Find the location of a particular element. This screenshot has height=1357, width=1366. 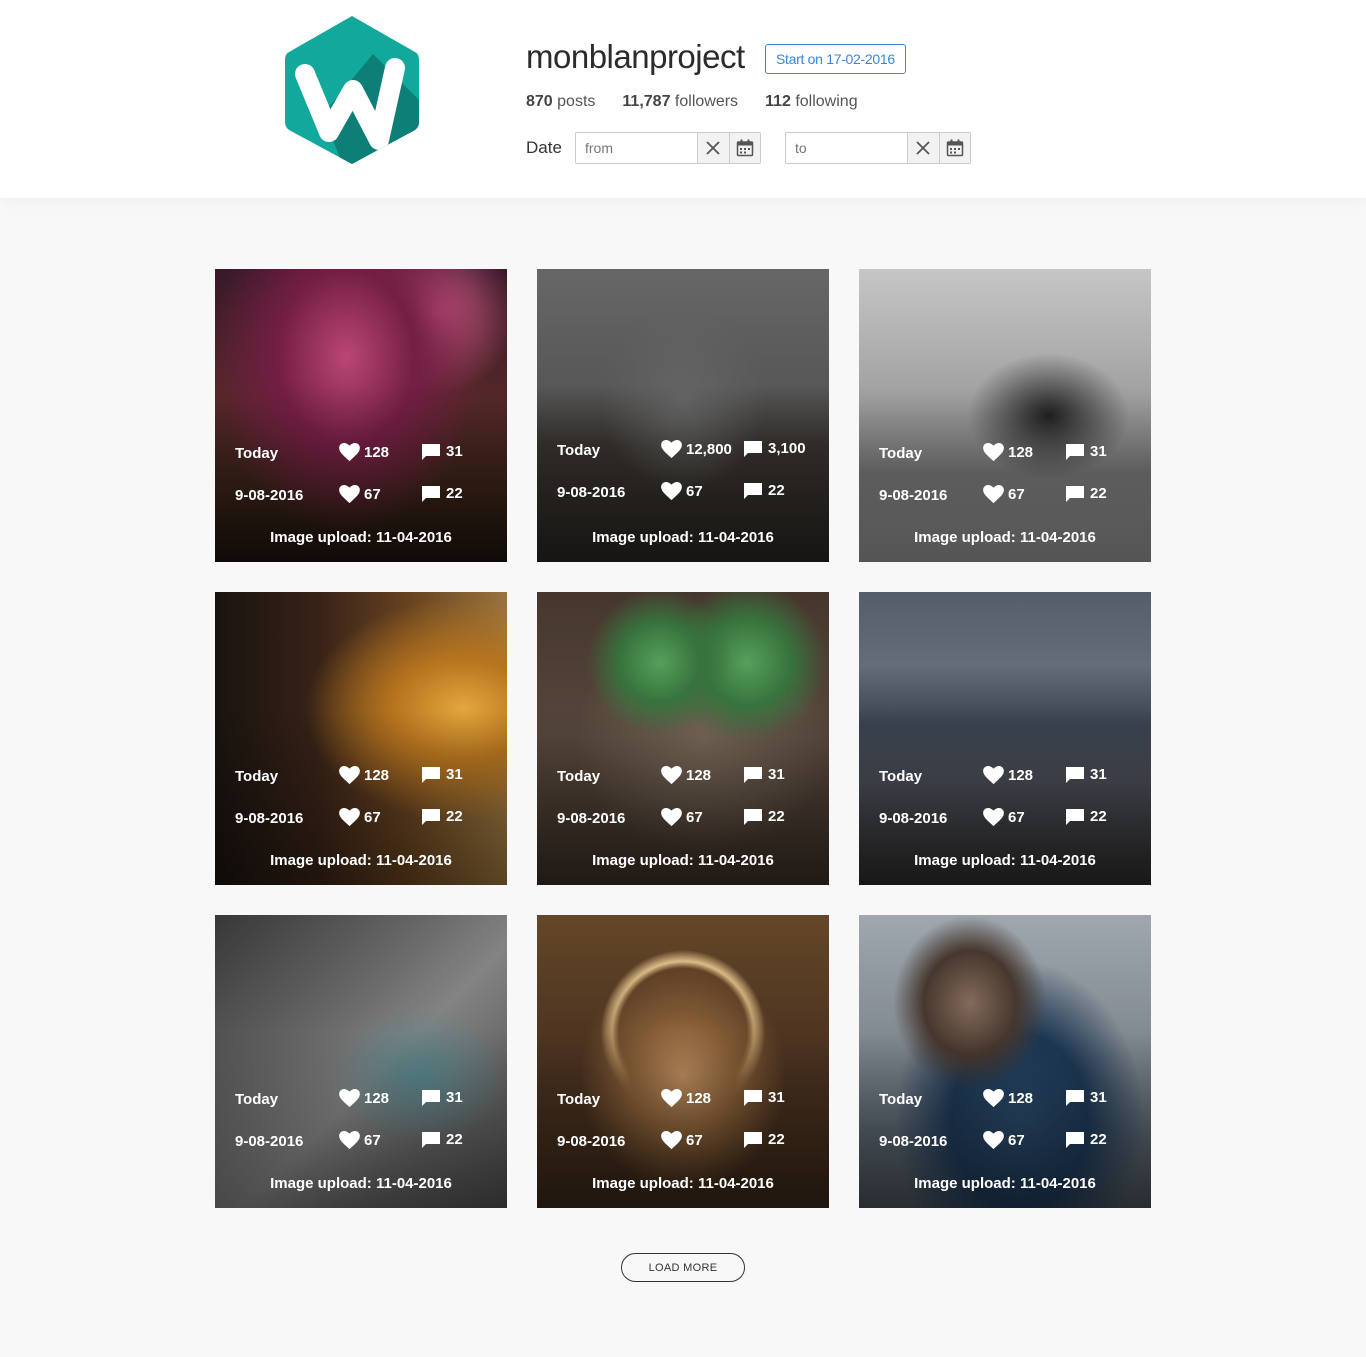

date-to-input is located at coordinates (846, 148).